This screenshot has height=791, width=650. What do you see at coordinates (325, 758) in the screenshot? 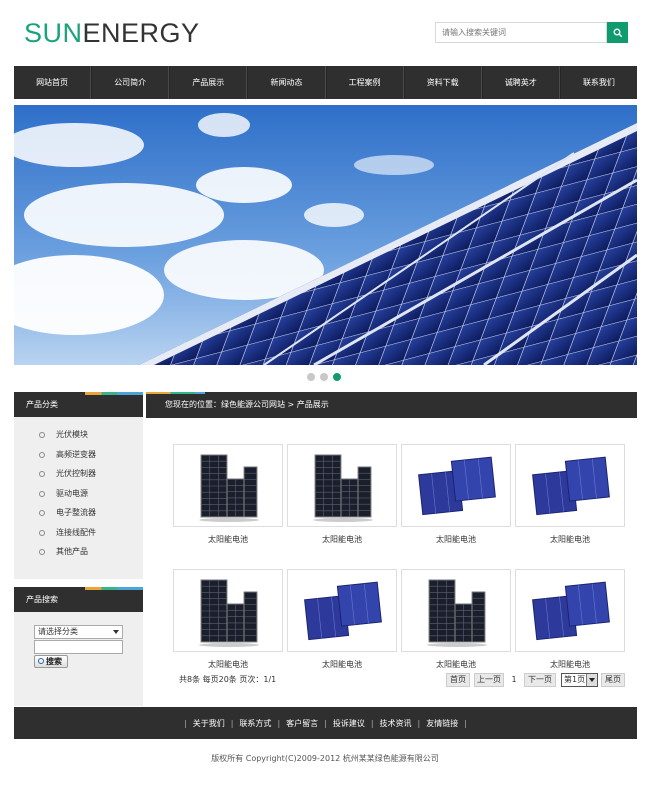
I see `copyright: 版权所有 Copyright(C)2009-2012 杭州某某绿色能源有限公司` at bounding box center [325, 758].